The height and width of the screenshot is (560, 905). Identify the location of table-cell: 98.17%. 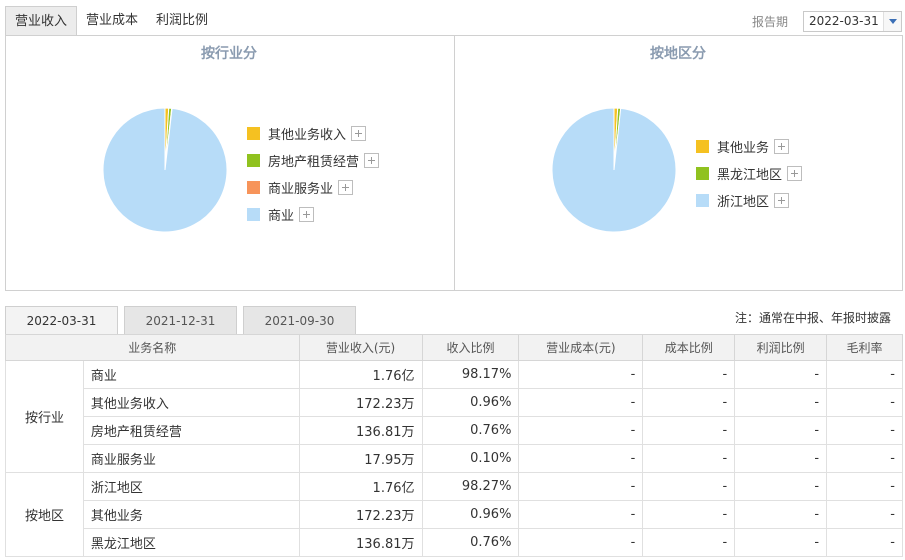
(470, 374).